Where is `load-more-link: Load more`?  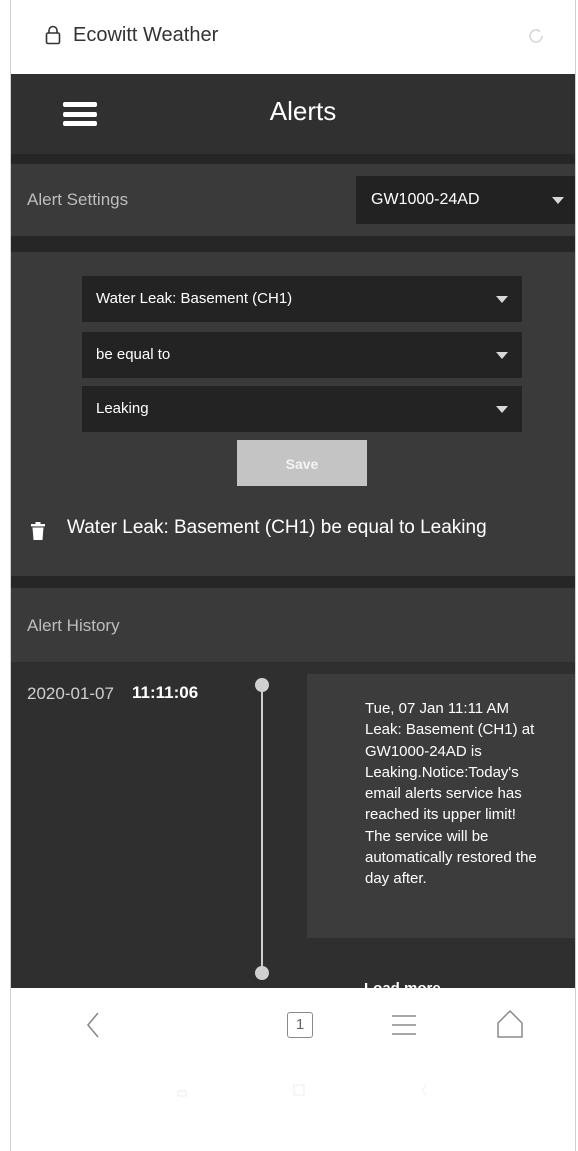 load-more-link: Load more is located at coordinates (402, 984).